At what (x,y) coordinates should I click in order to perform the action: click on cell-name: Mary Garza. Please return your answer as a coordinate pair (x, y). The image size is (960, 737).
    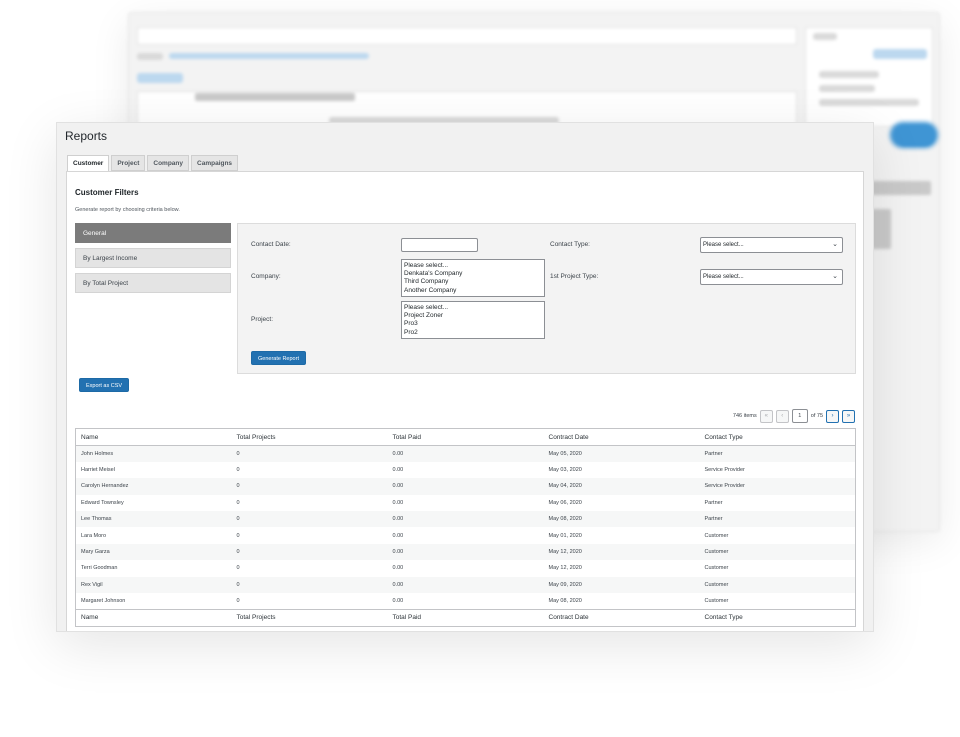
    Looking at the image, I should click on (153, 552).